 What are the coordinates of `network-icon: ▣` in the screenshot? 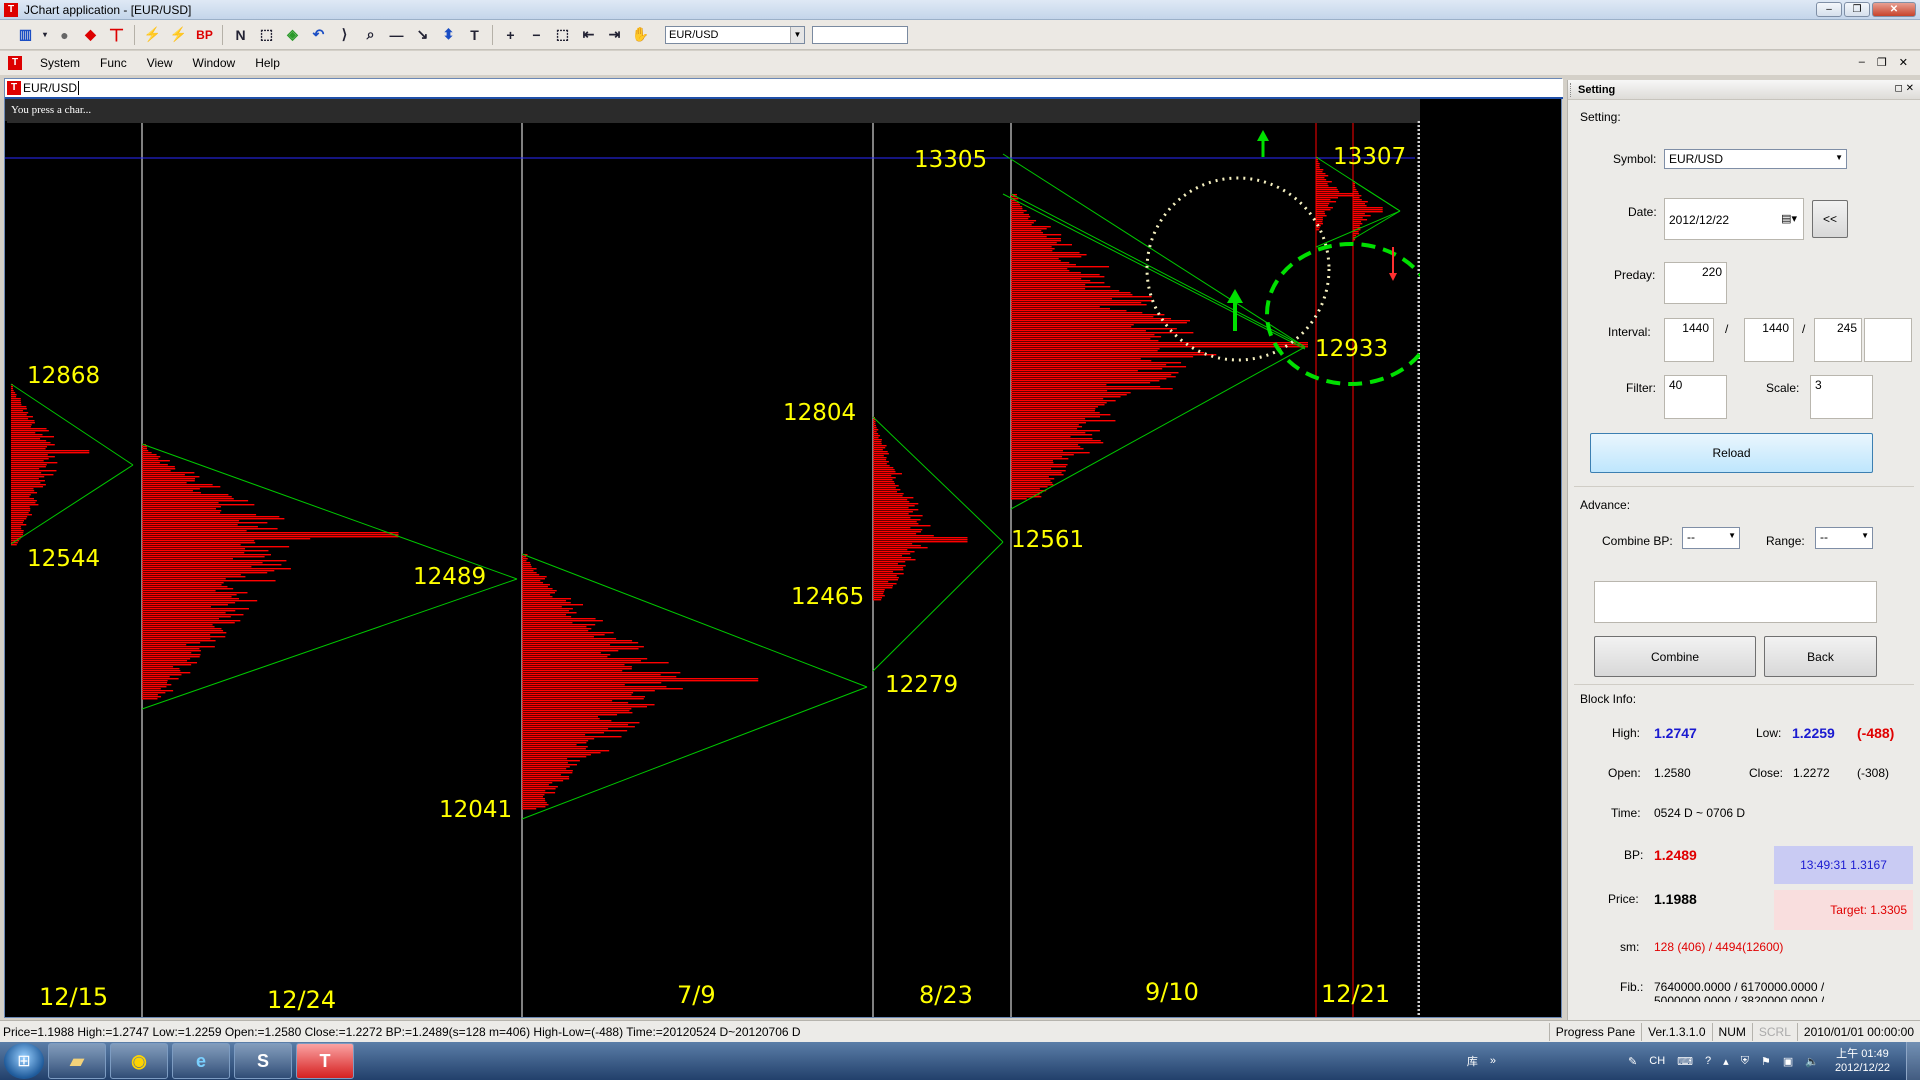 It's located at (1788, 1061).